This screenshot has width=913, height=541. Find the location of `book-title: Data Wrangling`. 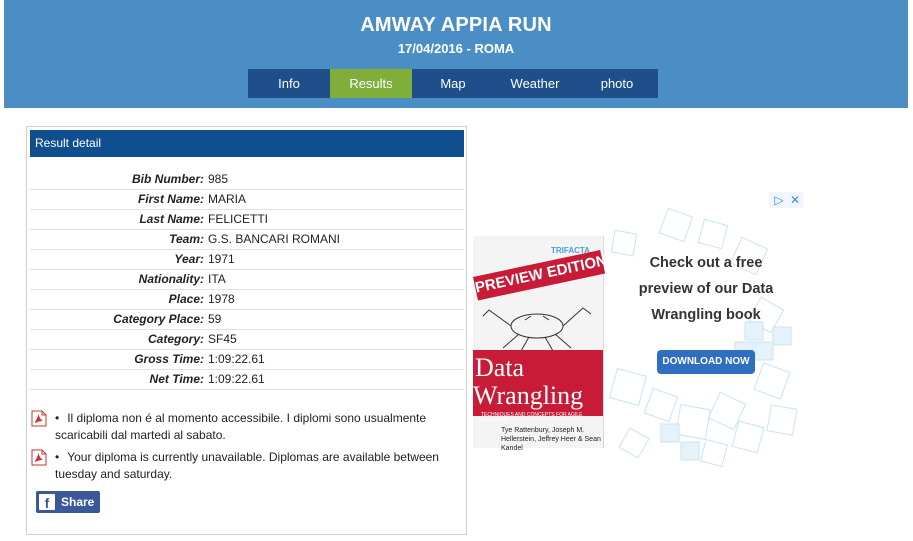

book-title: Data Wrangling is located at coordinates (538, 382).